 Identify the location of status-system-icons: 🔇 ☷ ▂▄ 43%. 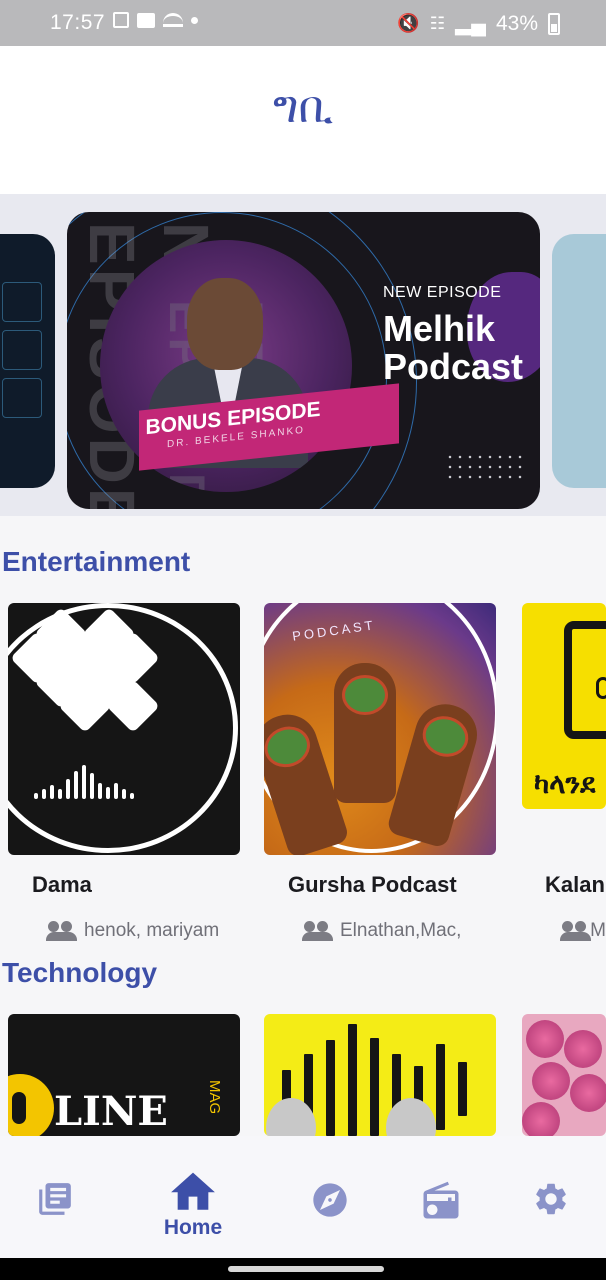
(478, 23).